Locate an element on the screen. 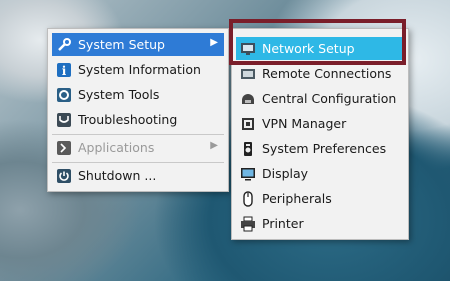 The image size is (450, 281). display-icon is located at coordinates (248, 174).